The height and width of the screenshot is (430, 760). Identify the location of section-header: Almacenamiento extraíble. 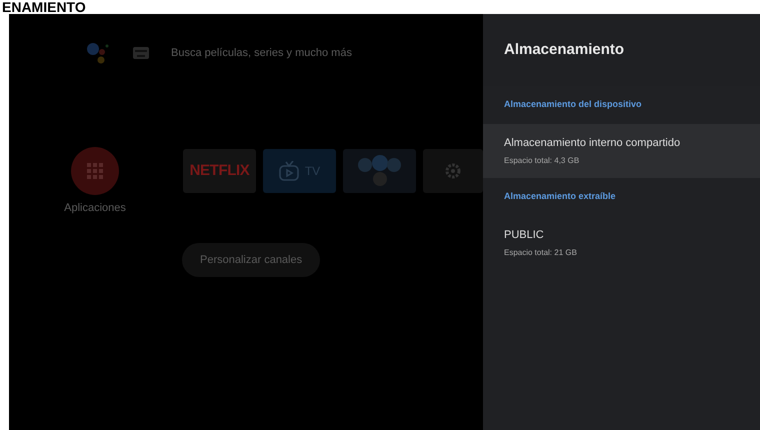
(560, 197).